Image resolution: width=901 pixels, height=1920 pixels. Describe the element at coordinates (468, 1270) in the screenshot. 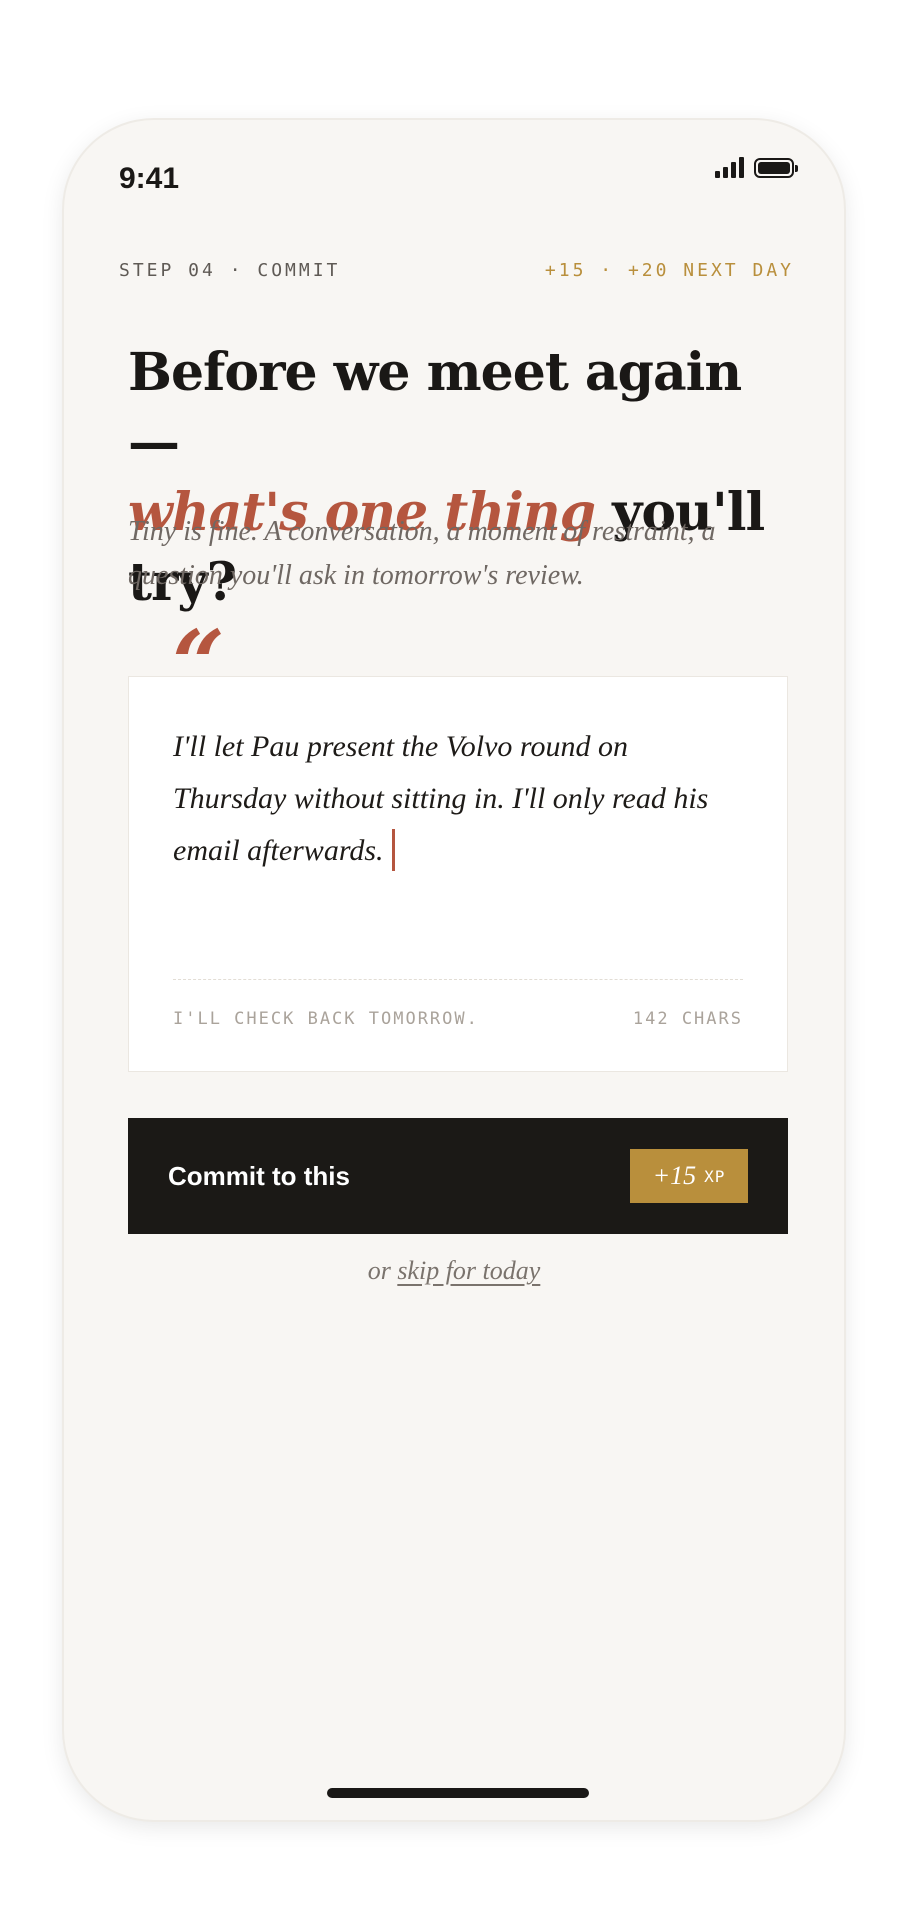

I see `skip-for-today-link: skip for today` at that location.